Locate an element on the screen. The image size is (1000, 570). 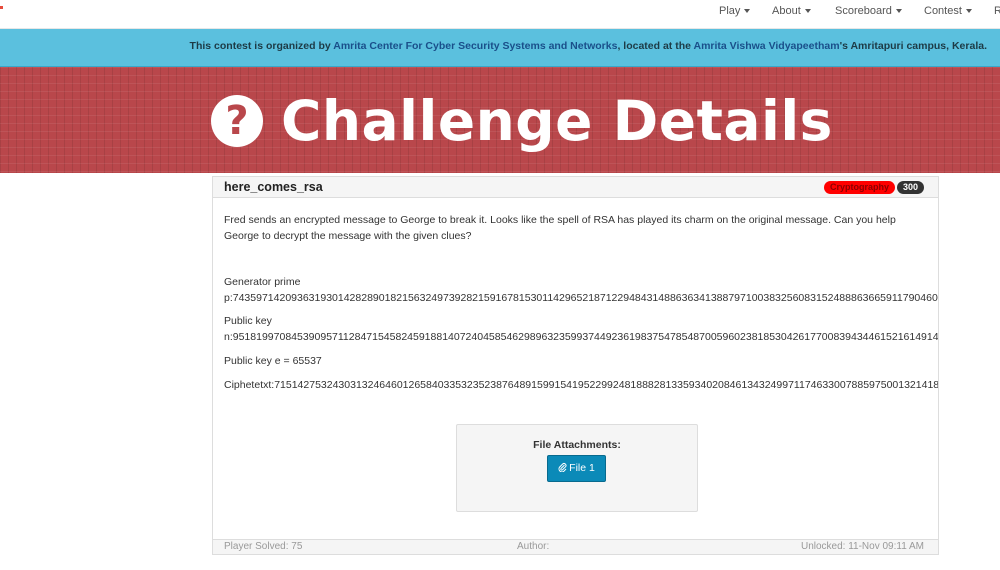
challenge-name: here_comes_rsa is located at coordinates (273, 187).